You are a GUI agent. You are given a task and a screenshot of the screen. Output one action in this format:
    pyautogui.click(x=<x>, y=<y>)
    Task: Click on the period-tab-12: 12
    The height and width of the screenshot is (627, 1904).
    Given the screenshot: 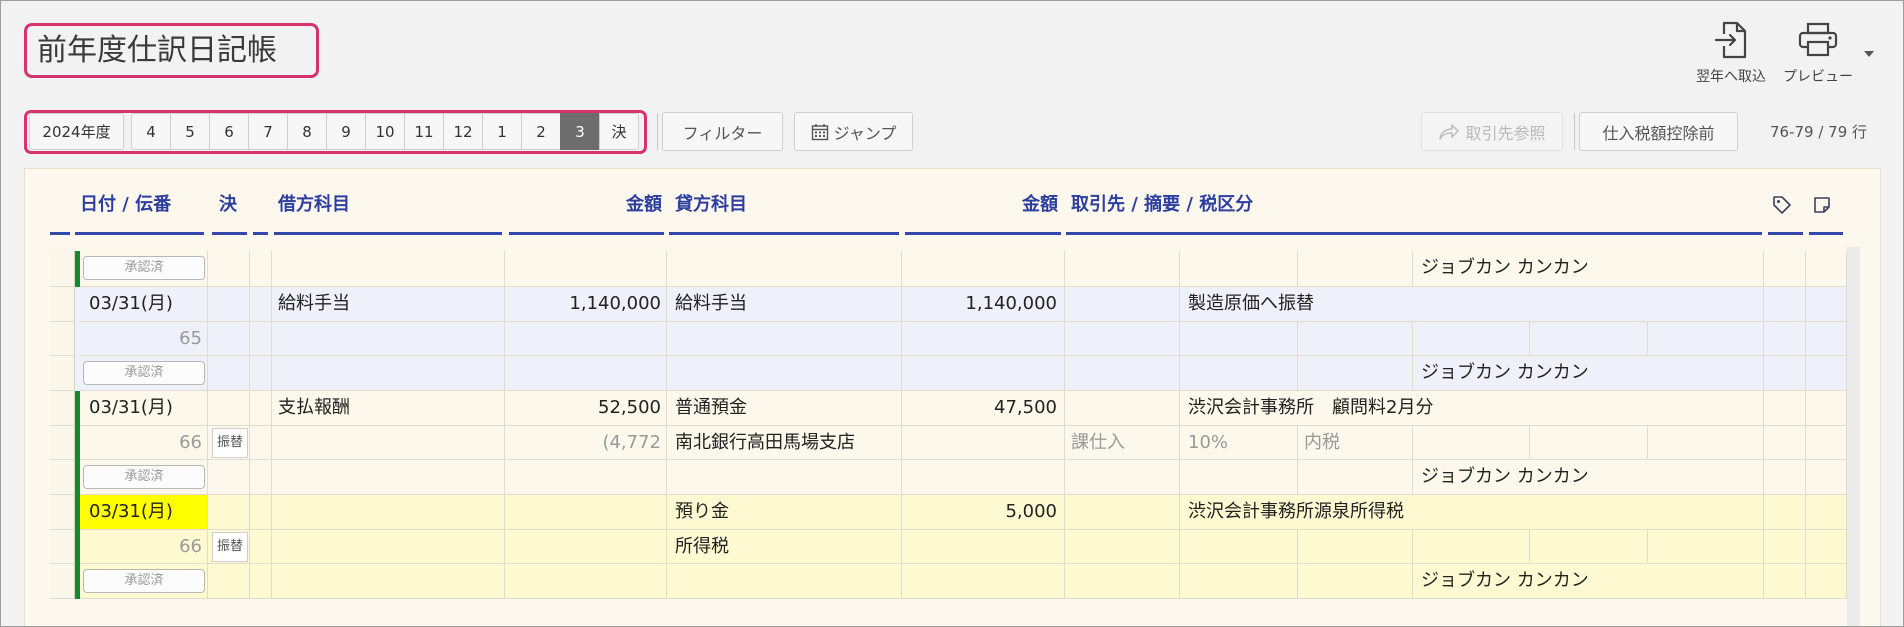 What is the action you would take?
    pyautogui.click(x=463, y=131)
    